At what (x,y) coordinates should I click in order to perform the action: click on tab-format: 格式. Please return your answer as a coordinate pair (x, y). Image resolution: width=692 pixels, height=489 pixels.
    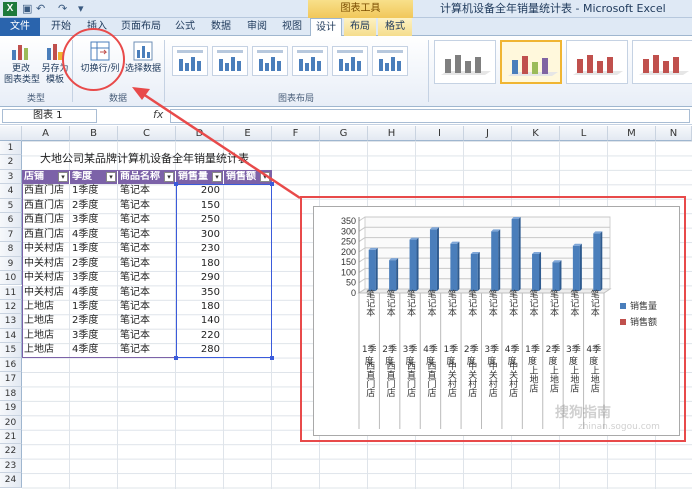
    Looking at the image, I should click on (395, 27).